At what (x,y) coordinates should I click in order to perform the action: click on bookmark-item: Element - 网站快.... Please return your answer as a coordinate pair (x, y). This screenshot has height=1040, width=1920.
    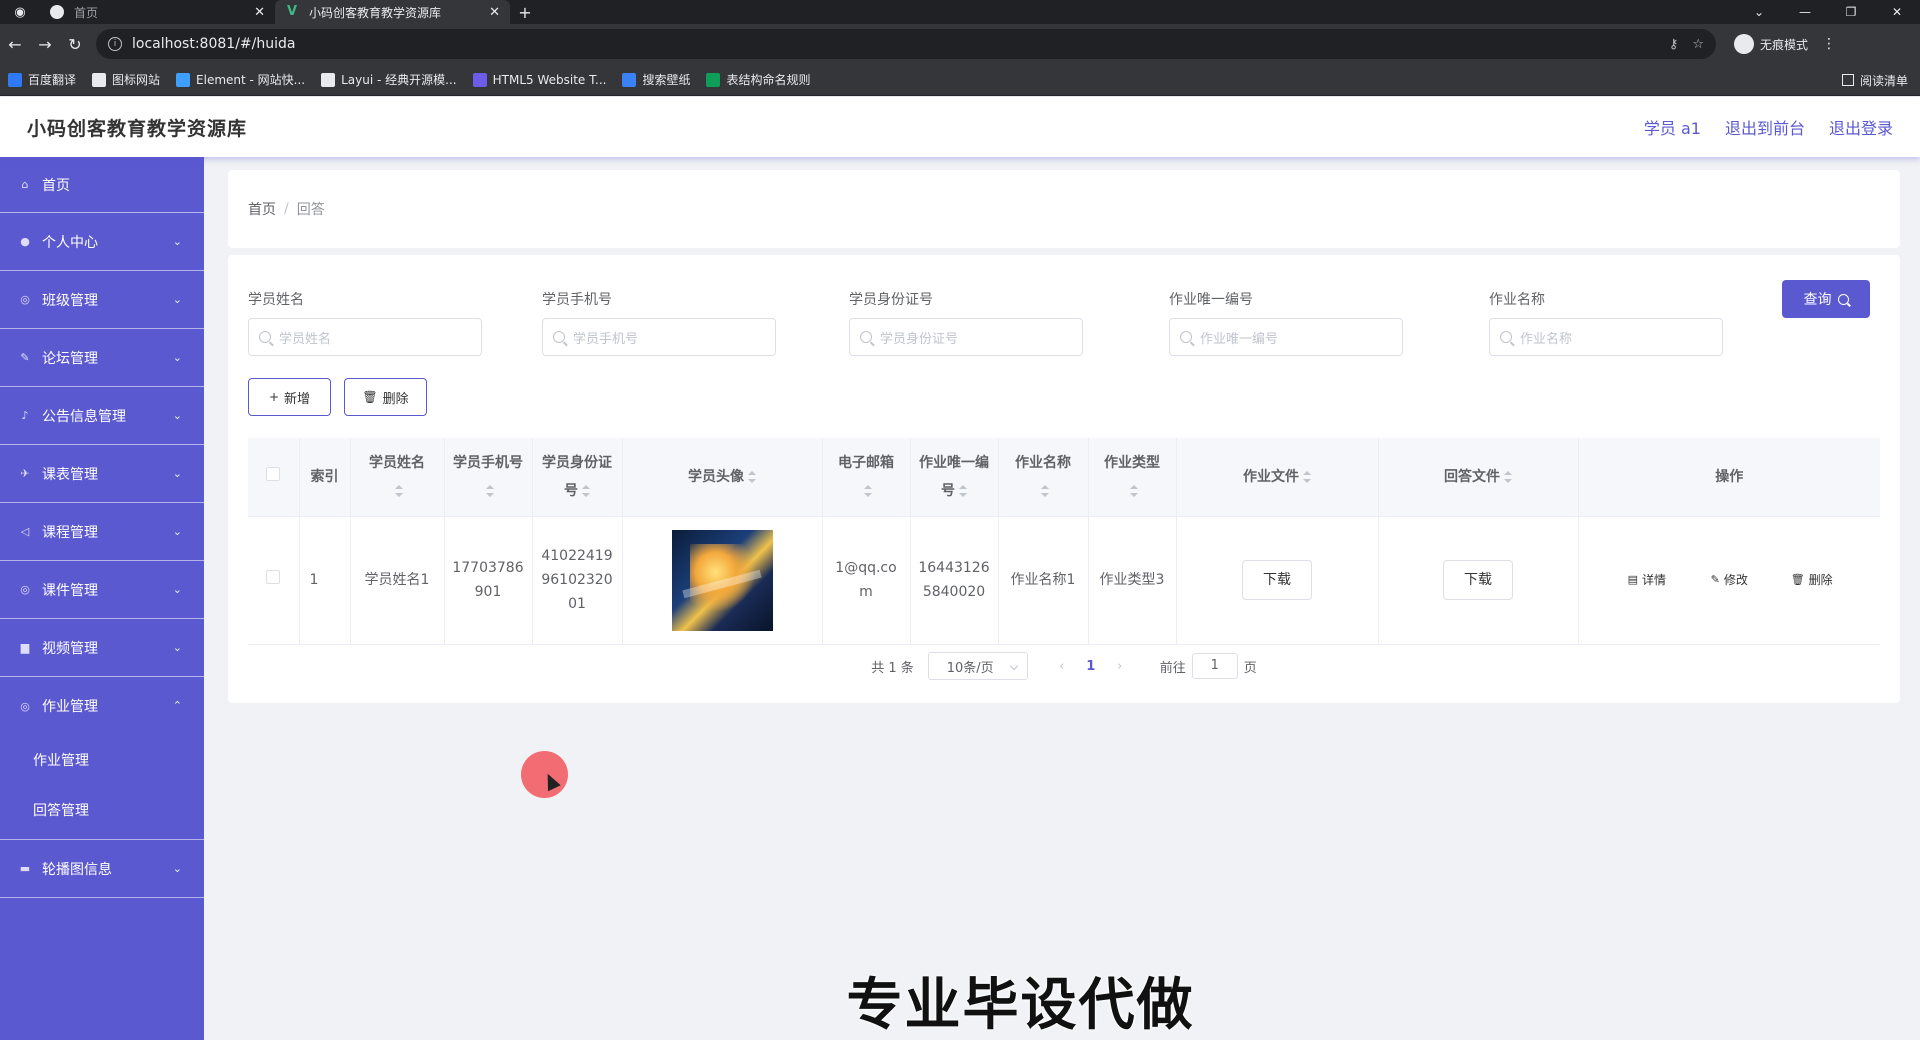
    Looking at the image, I should click on (240, 79).